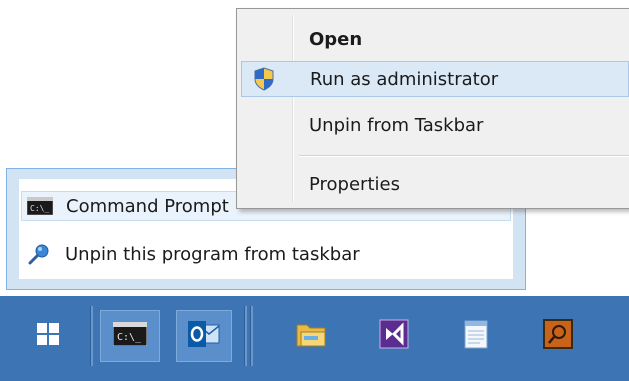 The image size is (629, 381). Describe the element at coordinates (435, 184) in the screenshot. I see `menu-item-properties: Properties` at that location.